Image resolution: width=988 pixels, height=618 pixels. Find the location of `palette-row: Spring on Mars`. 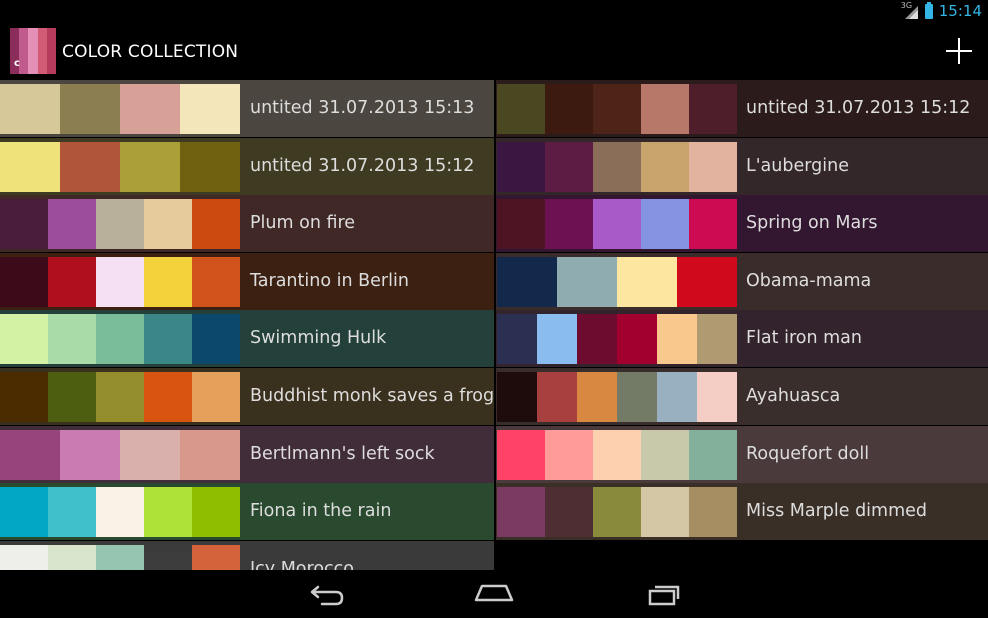

palette-row: Spring on Mars is located at coordinates (742, 224).